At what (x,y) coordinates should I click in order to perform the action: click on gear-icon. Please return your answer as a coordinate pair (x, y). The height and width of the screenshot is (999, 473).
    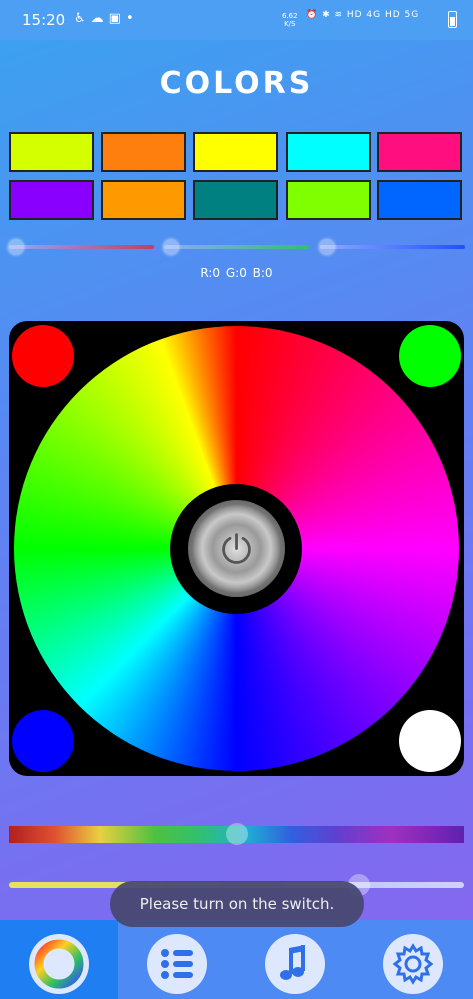
    Looking at the image, I should click on (413, 964).